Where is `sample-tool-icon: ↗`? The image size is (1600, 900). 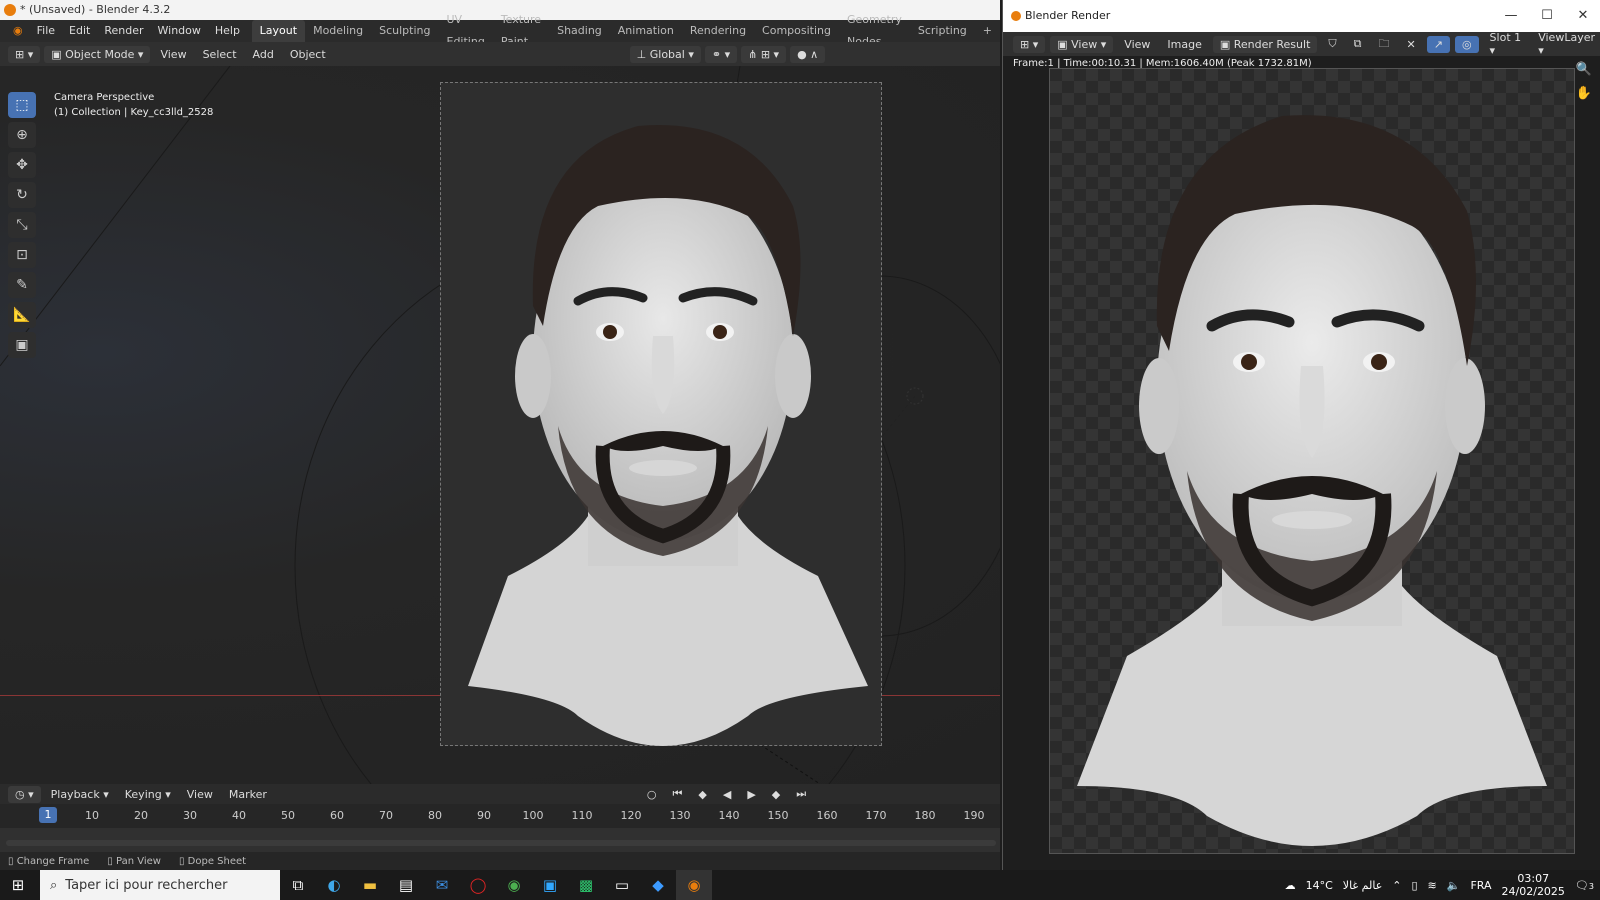
sample-tool-icon: ↗ is located at coordinates (1438, 44).